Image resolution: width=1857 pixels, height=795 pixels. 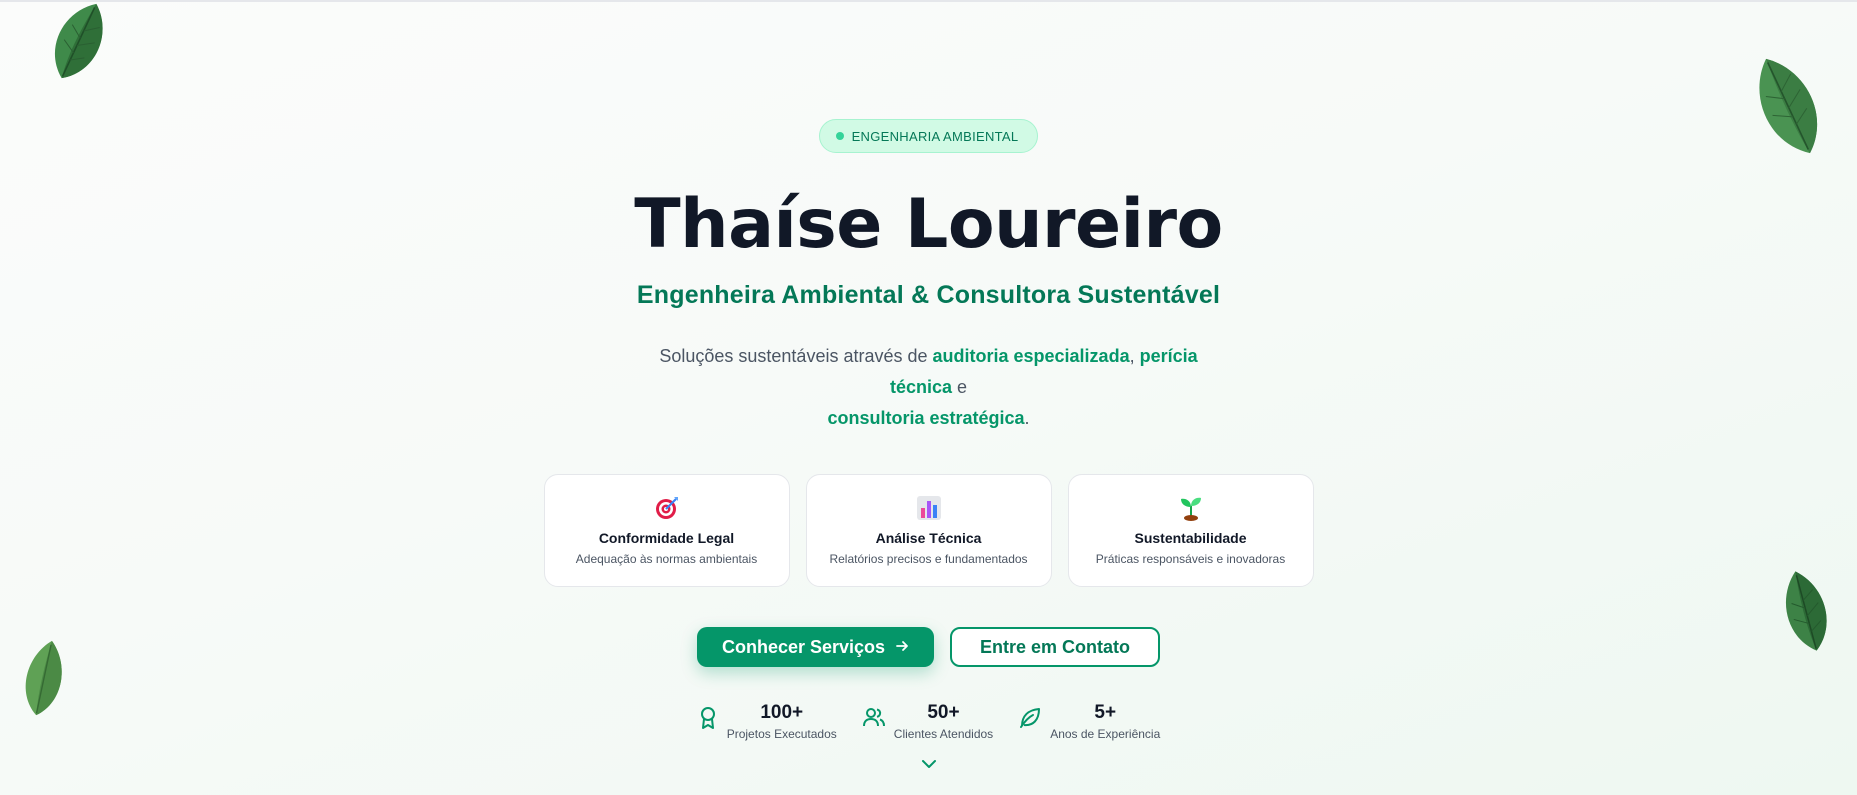 What do you see at coordinates (1191, 508) in the screenshot?
I see `seedling-icon` at bounding box center [1191, 508].